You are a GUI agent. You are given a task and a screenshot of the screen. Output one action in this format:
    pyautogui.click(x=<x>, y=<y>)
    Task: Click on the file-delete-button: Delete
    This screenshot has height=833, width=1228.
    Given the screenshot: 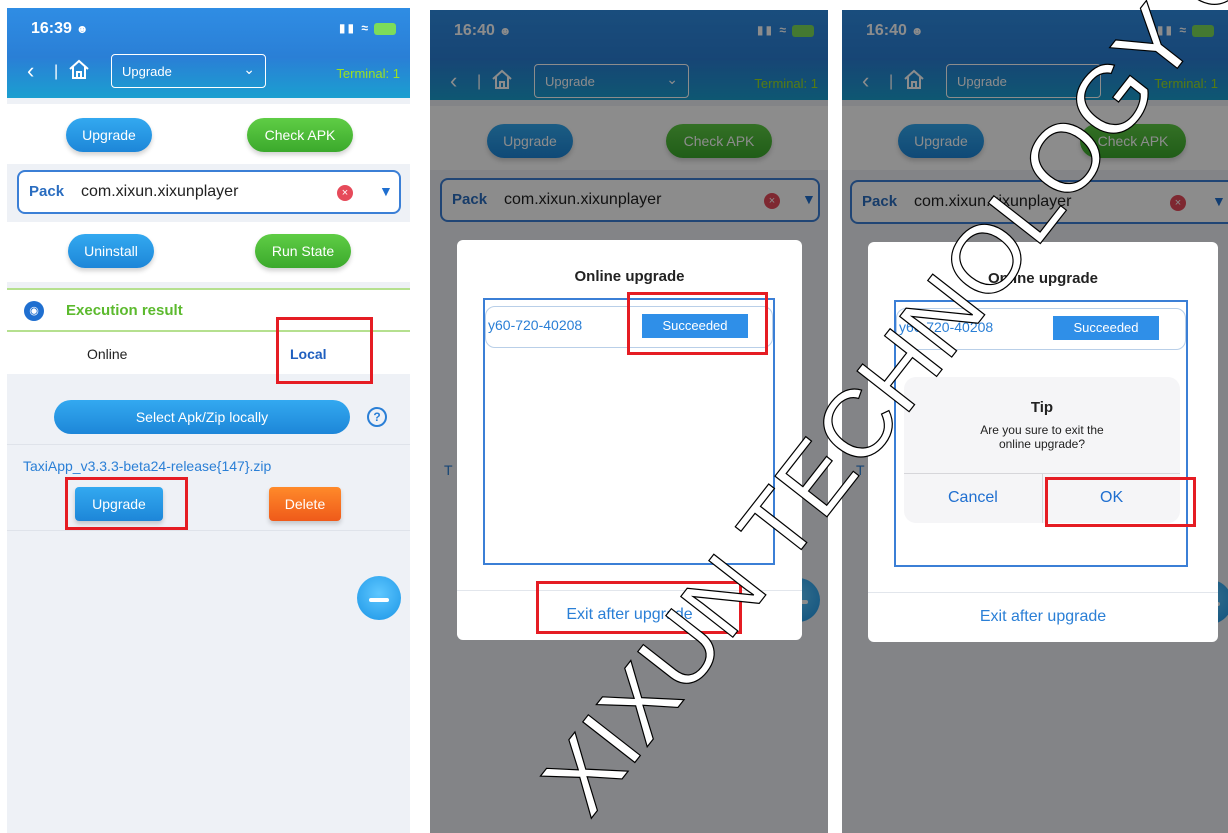 What is the action you would take?
    pyautogui.click(x=305, y=504)
    